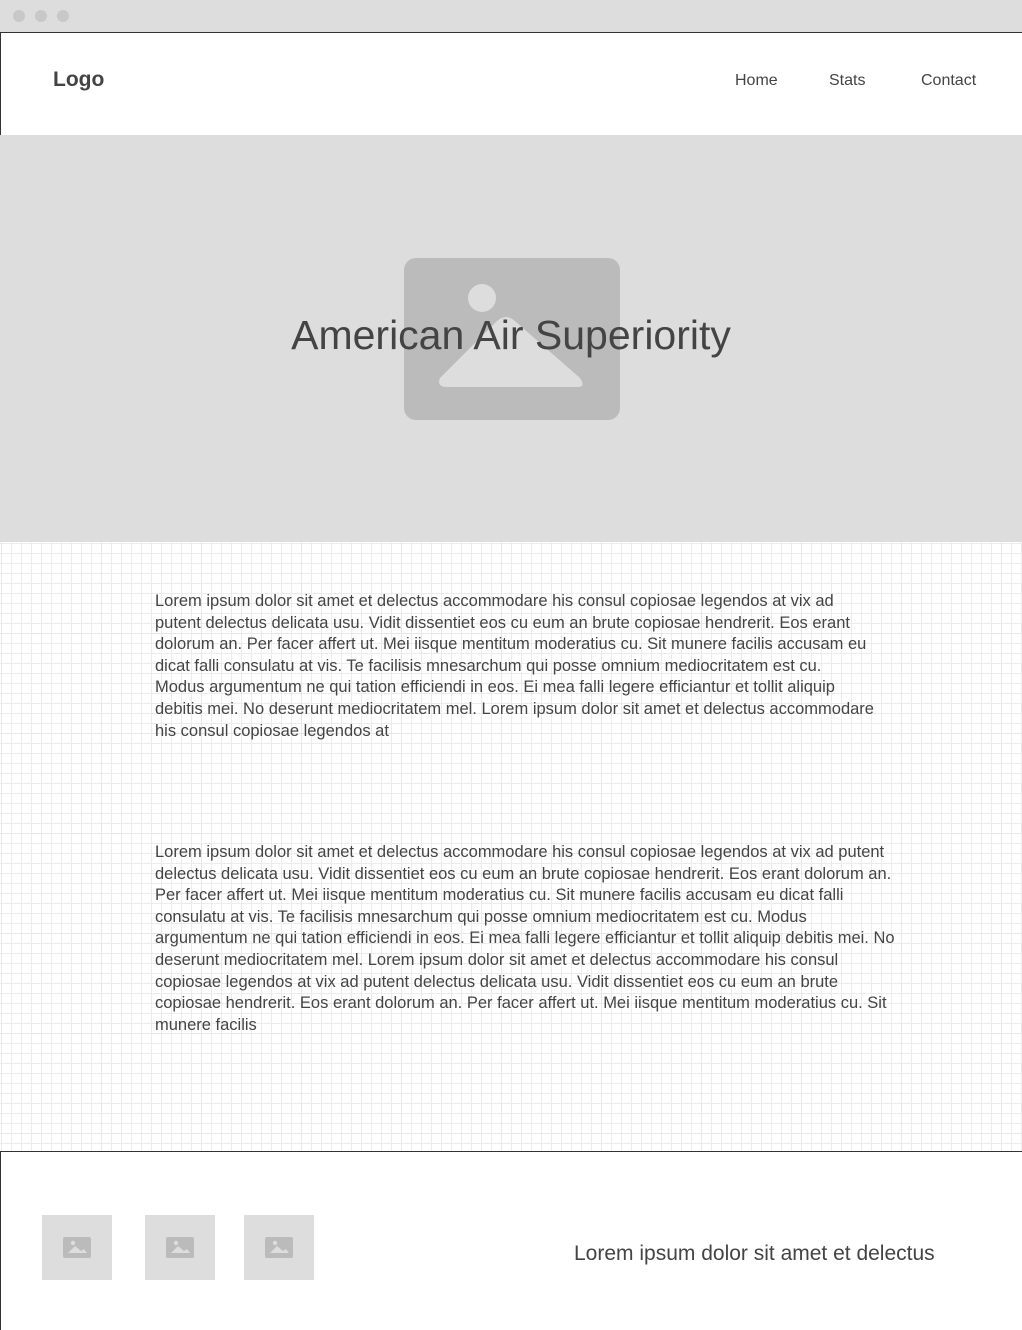 The image size is (1022, 1330). What do you see at coordinates (754, 1253) in the screenshot?
I see `footer-text: Lorem ipsum dolor sit amet et delectus` at bounding box center [754, 1253].